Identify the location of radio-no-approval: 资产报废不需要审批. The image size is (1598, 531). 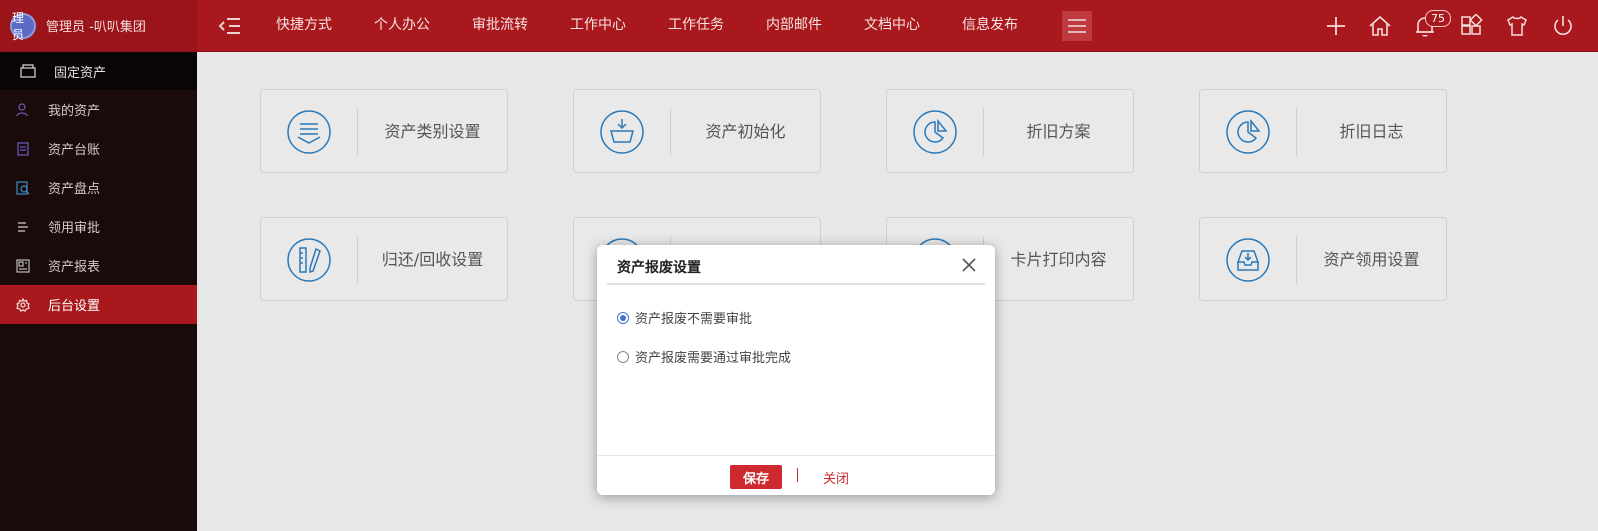
(684, 317).